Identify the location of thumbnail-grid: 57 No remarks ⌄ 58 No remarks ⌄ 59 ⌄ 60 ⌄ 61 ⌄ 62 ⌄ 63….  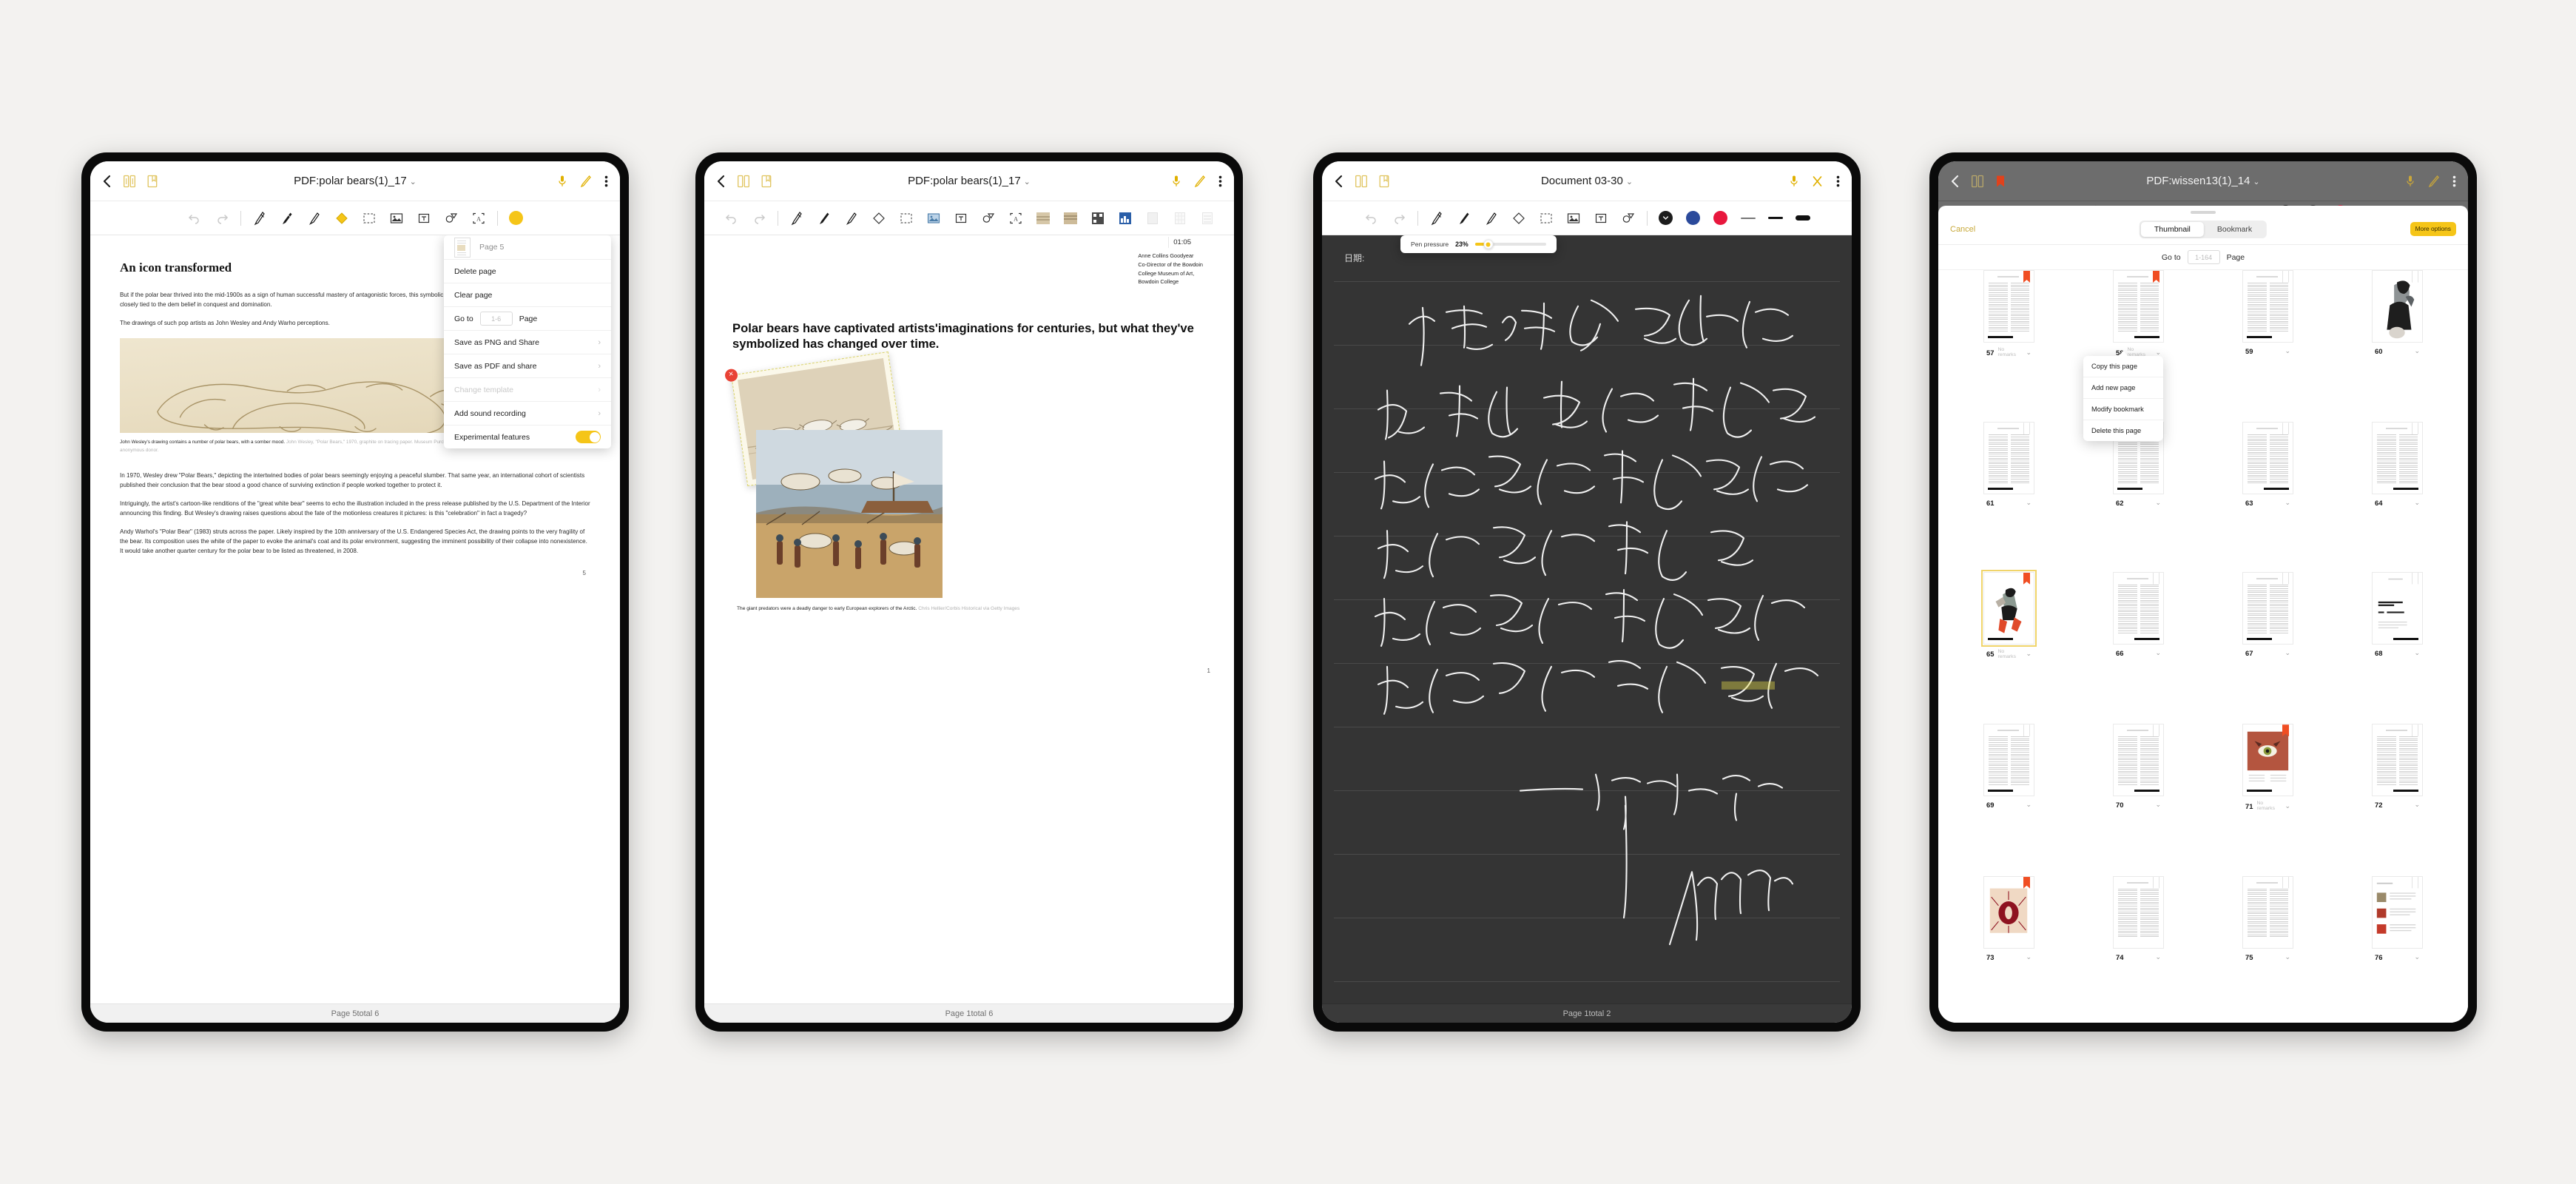
(2203, 643).